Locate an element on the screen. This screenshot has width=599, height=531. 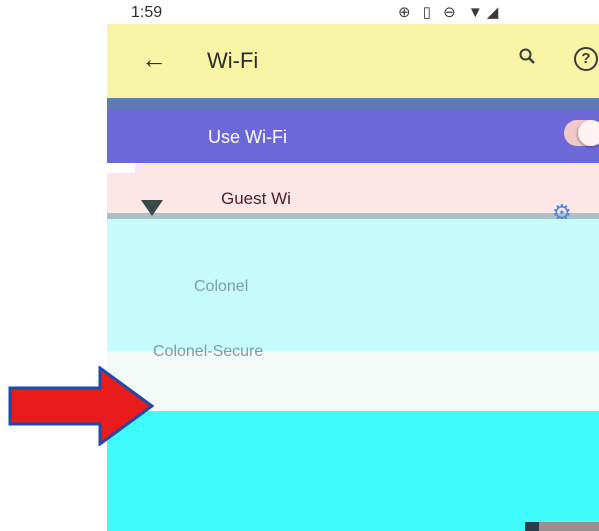
corner-block-grey is located at coordinates (569, 526).